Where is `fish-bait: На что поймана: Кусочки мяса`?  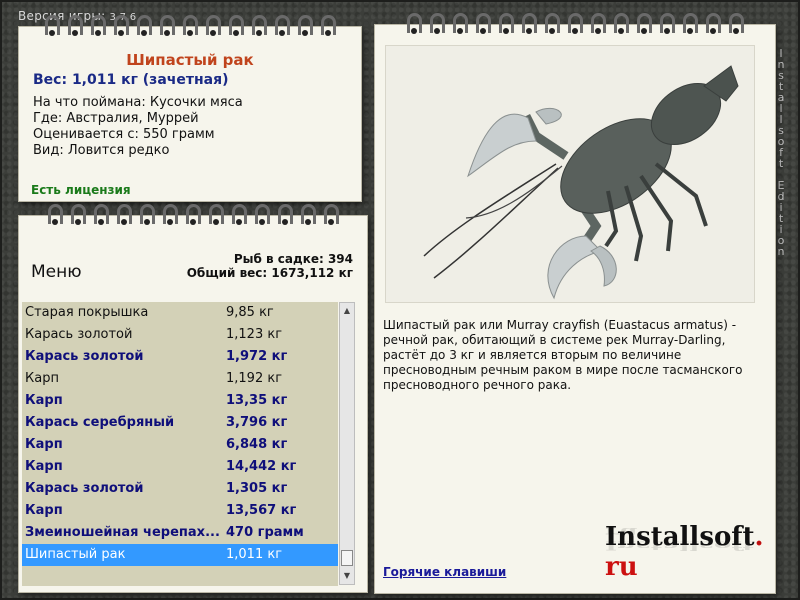
fish-bait: На что поймана: Кусочки мяса is located at coordinates (138, 102).